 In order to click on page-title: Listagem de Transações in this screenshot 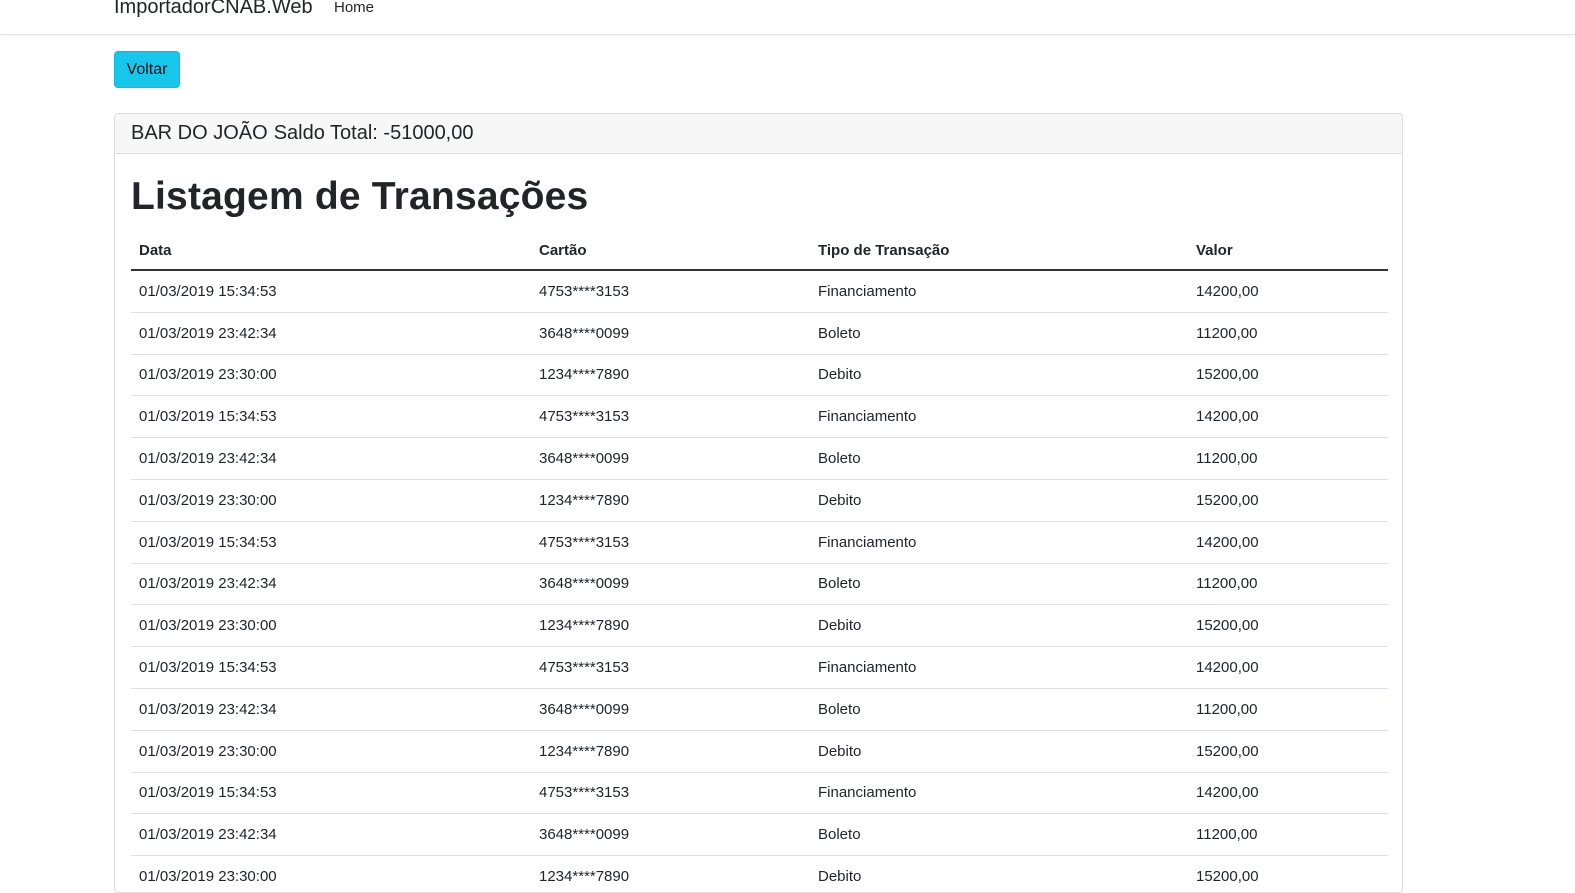, I will do `click(360, 196)`.